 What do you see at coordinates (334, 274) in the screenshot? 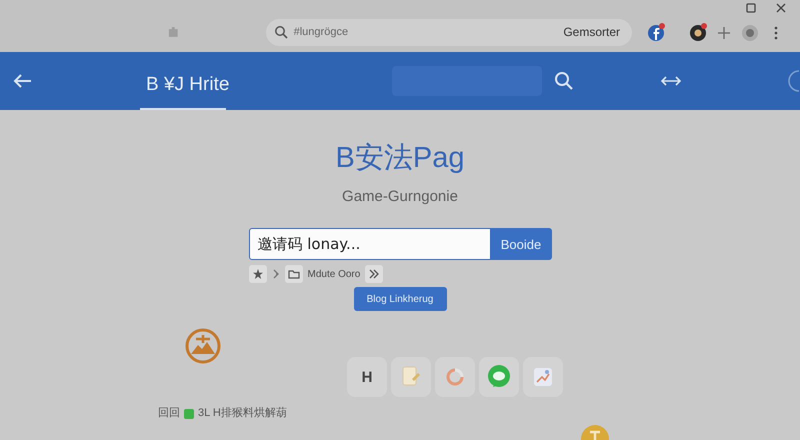
I see `tool-label: Mdute Ooro` at bounding box center [334, 274].